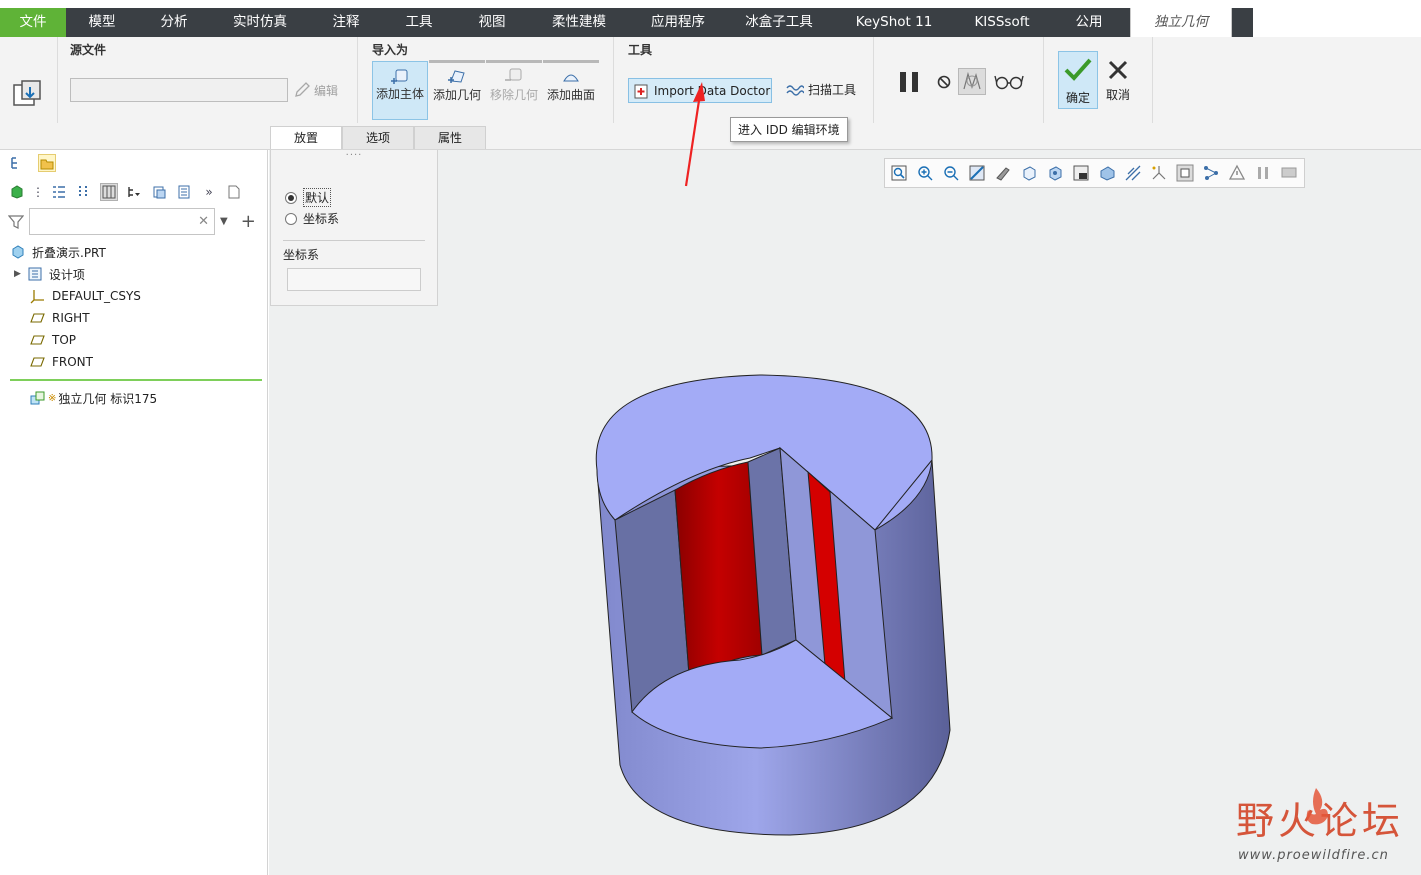  I want to click on tree-item-top: TOP, so click(53, 340).